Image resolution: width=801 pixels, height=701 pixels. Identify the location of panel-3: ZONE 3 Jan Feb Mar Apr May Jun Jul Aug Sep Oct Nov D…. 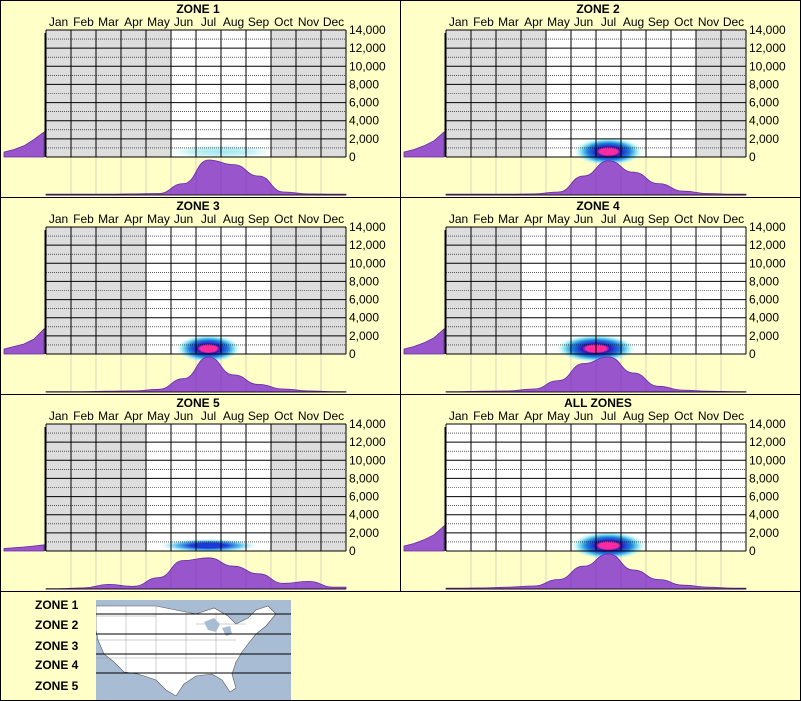
(200, 296).